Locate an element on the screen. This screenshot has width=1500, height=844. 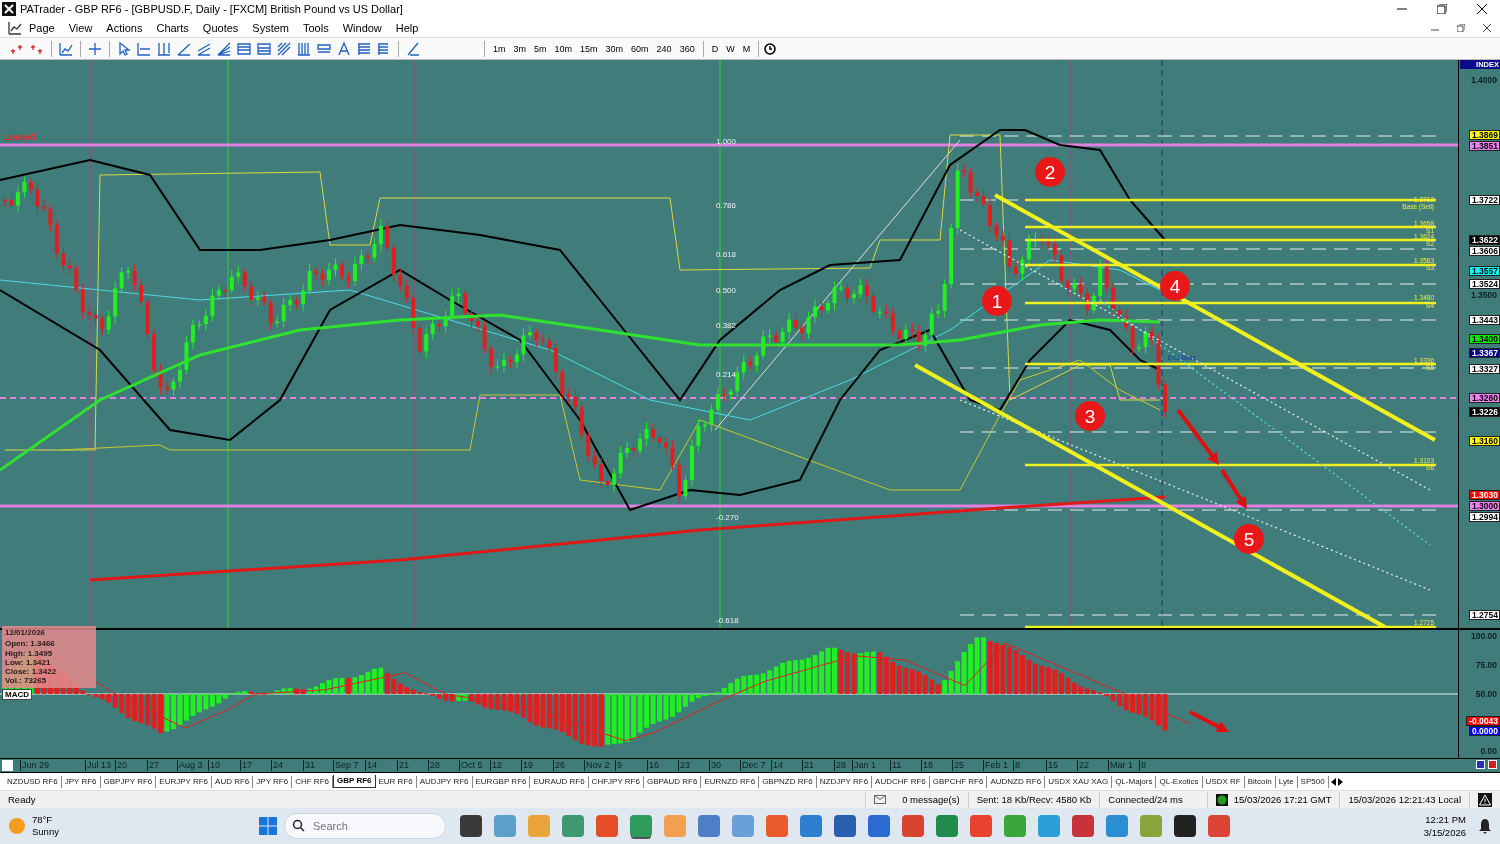
symbol-tab: CHFJPY RF6 is located at coordinates (616, 781).